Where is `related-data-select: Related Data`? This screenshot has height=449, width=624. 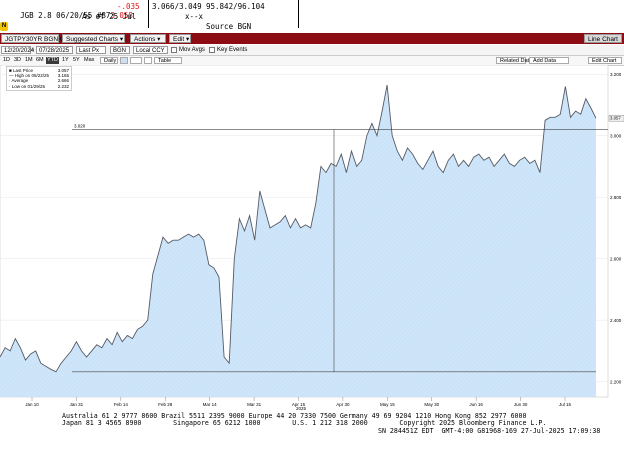
related-data-select: Related Data is located at coordinates (514, 60).